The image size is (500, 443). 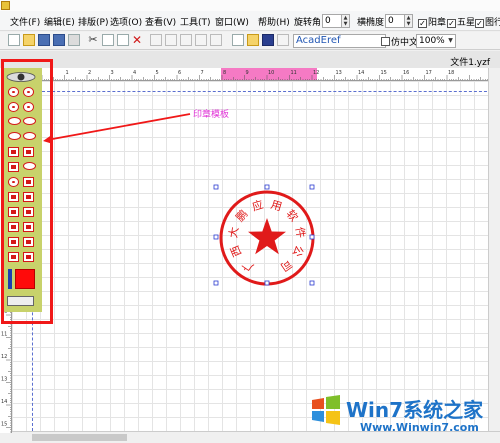 What do you see at coordinates (157, 73) in the screenshot?
I see `ruler-tick-label: 5` at bounding box center [157, 73].